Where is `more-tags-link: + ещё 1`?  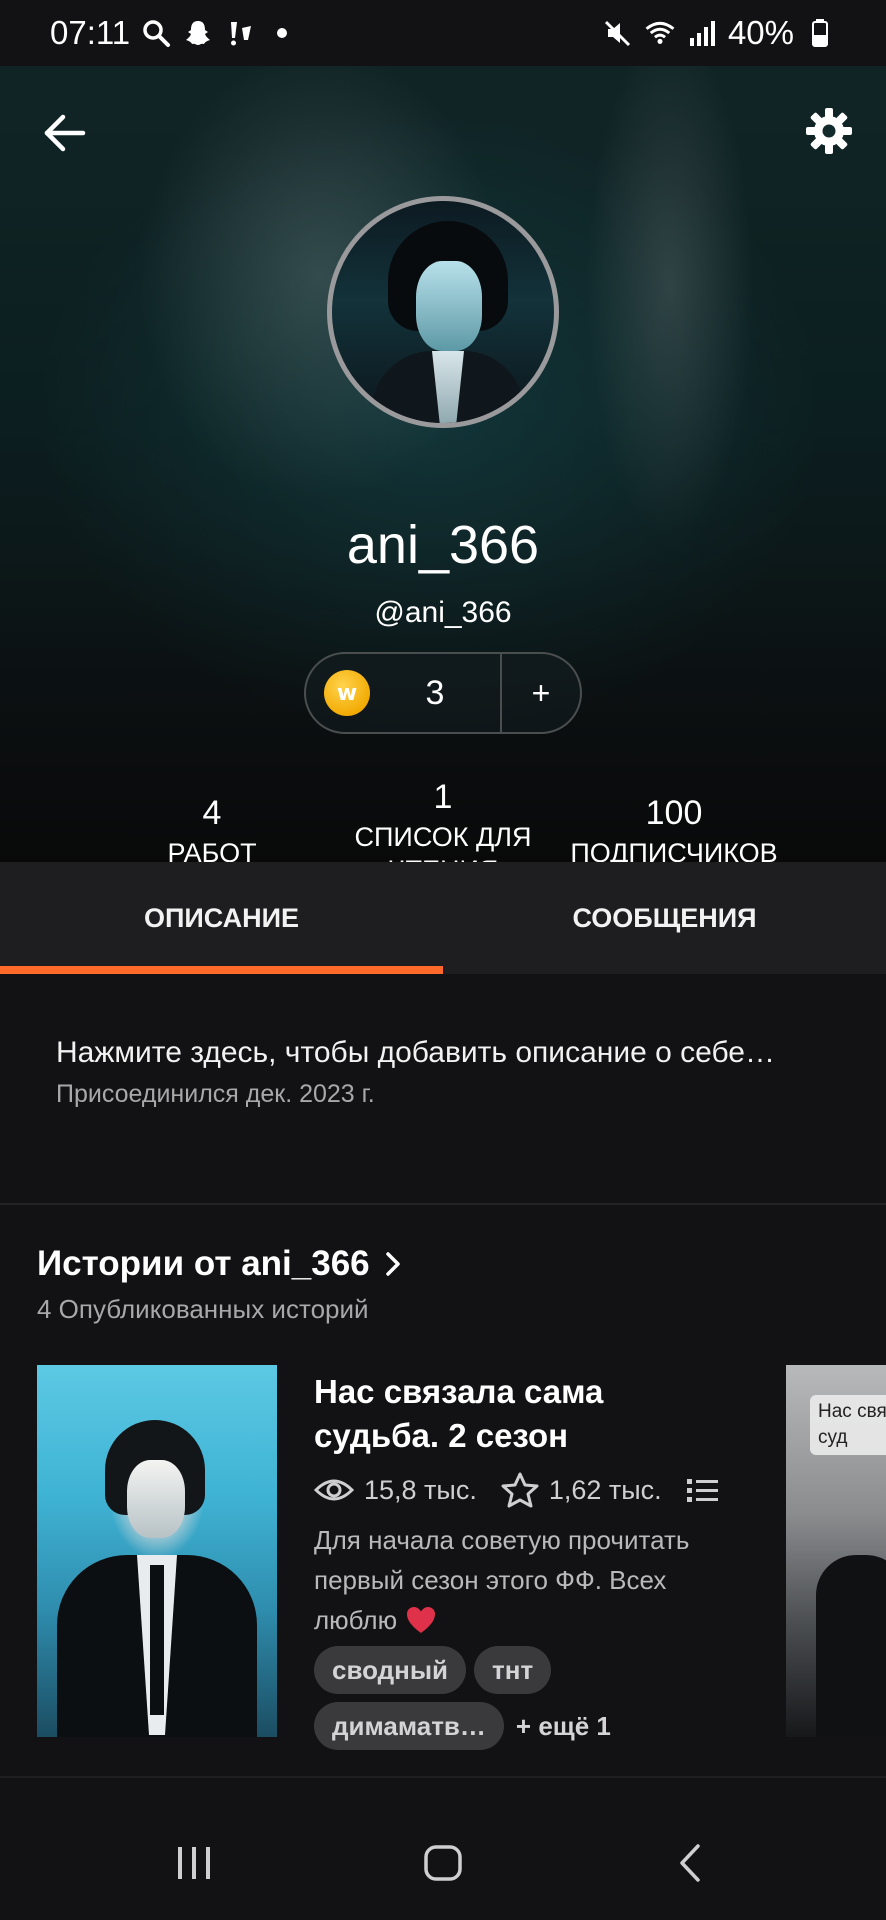
more-tags-link: + ещё 1 is located at coordinates (561, 1726).